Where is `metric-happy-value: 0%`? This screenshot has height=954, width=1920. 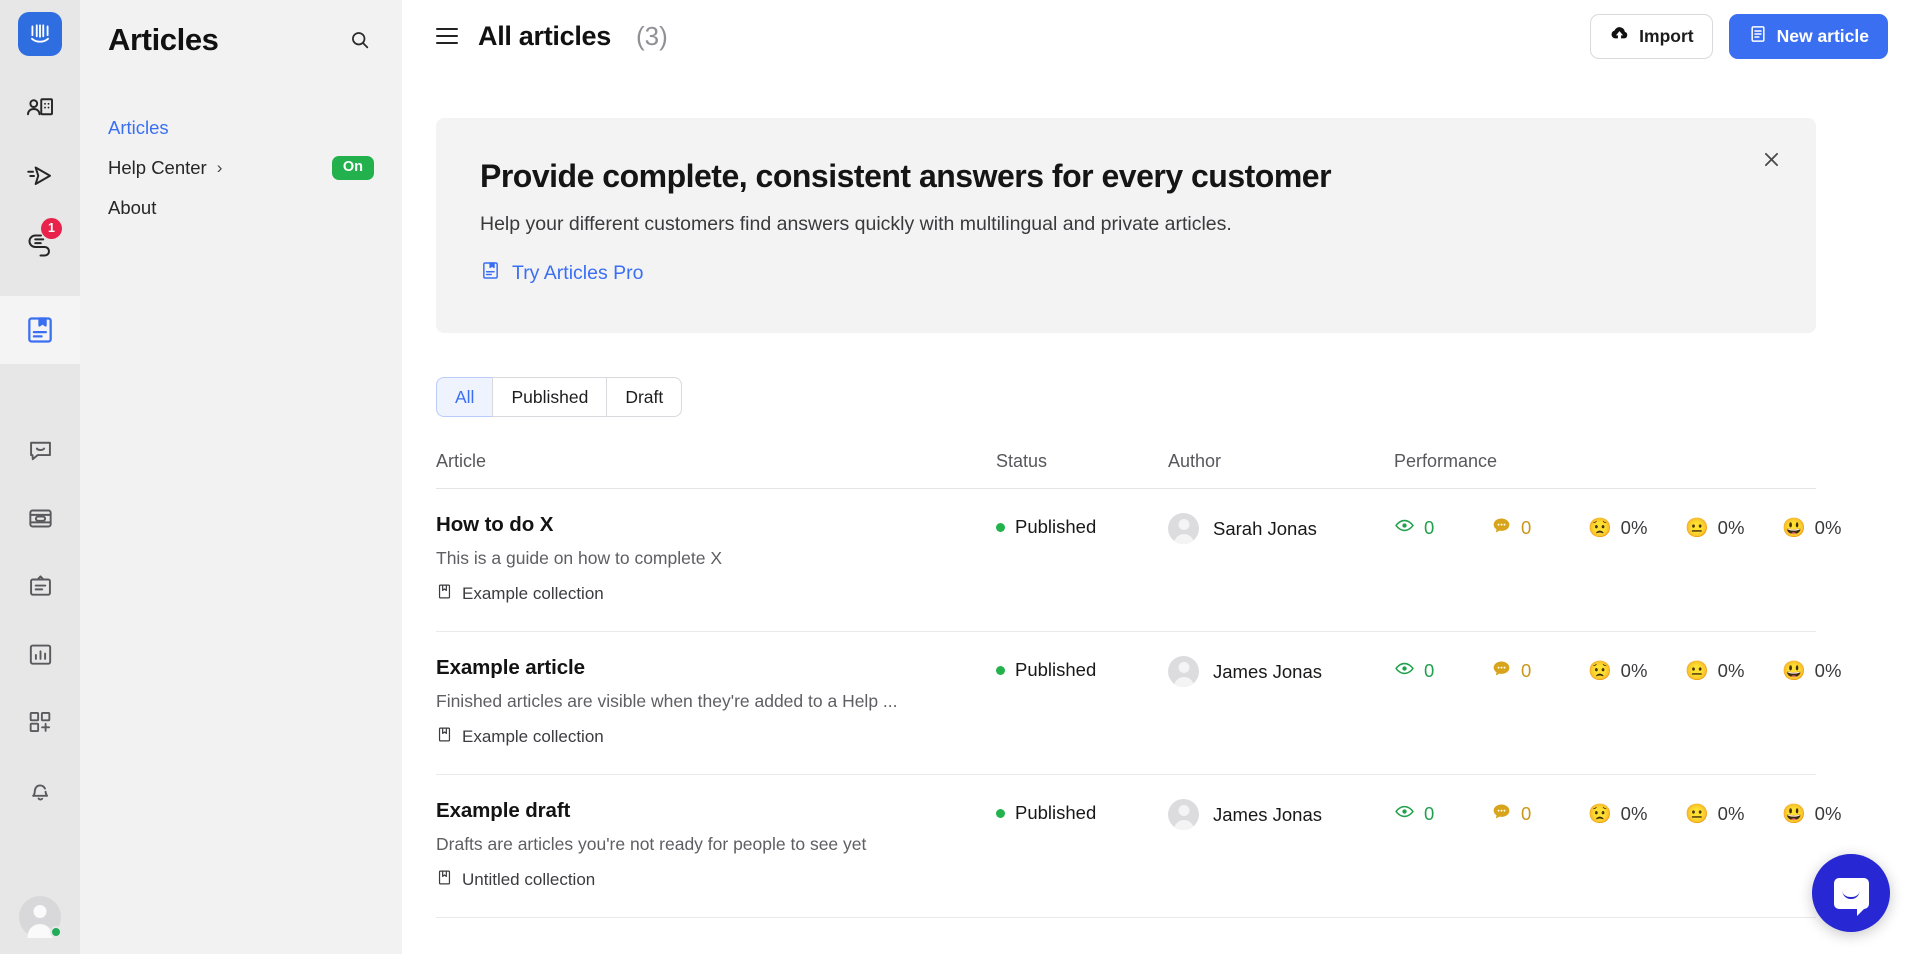
metric-happy-value: 0% is located at coordinates (1828, 813).